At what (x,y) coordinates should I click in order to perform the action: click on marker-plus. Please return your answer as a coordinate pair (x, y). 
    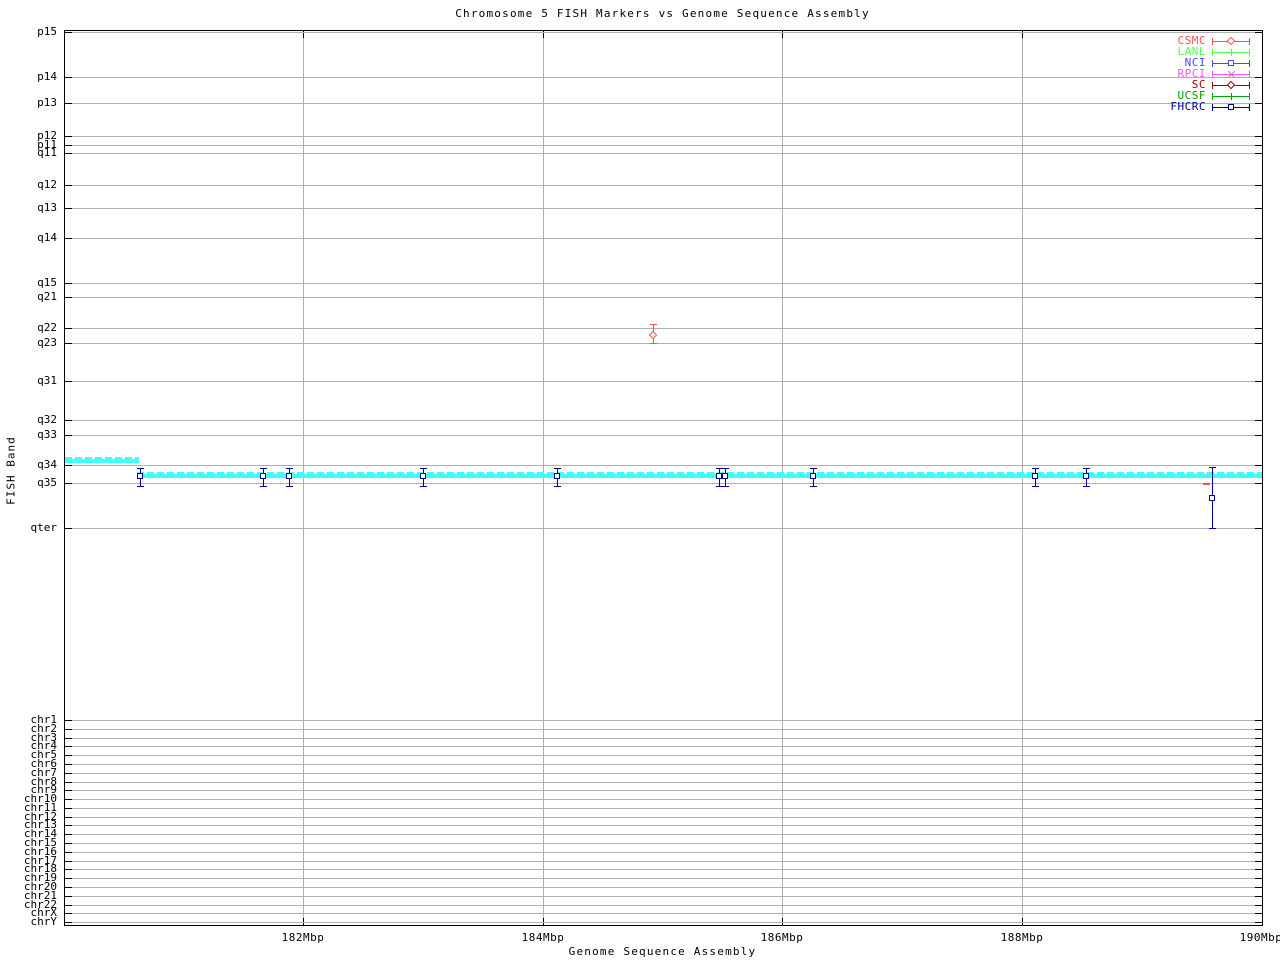
    Looking at the image, I should click on (1231, 52).